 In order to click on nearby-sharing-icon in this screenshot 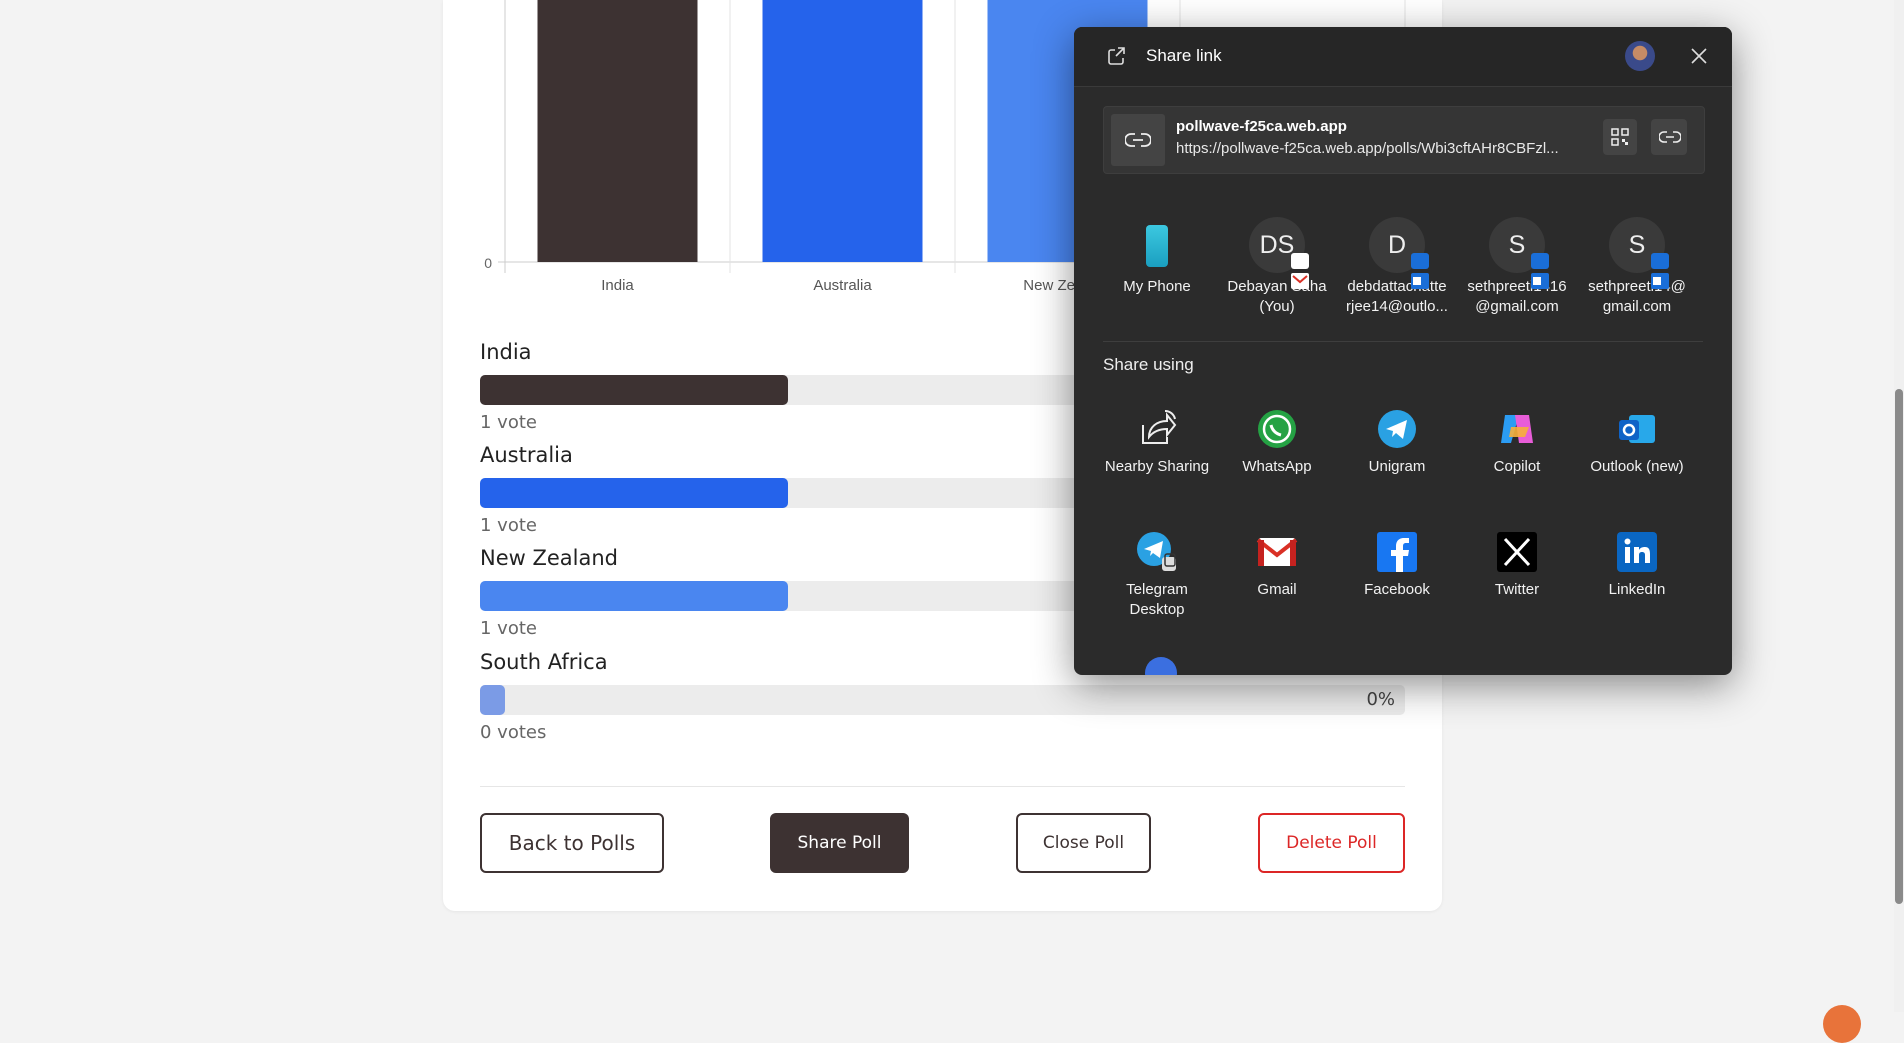, I will do `click(1157, 429)`.